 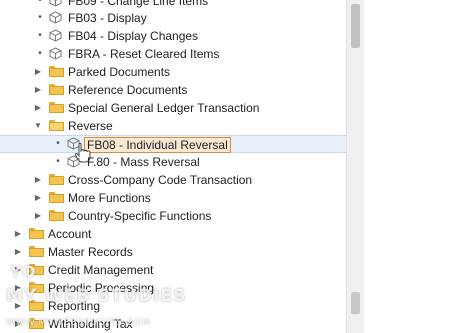 What do you see at coordinates (133, 36) in the screenshot?
I see `tree-item-label: FB04 - Display Changes` at bounding box center [133, 36].